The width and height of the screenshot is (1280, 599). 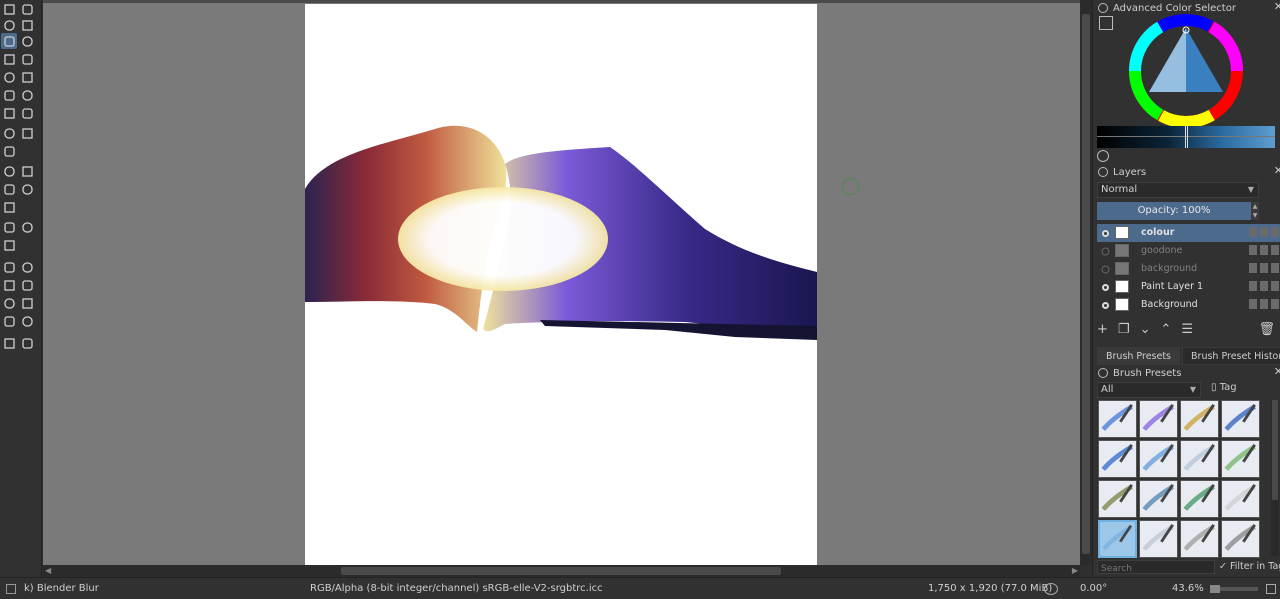 What do you see at coordinates (1145, 329) in the screenshot?
I see `move-layer-down-icon: ⌄` at bounding box center [1145, 329].